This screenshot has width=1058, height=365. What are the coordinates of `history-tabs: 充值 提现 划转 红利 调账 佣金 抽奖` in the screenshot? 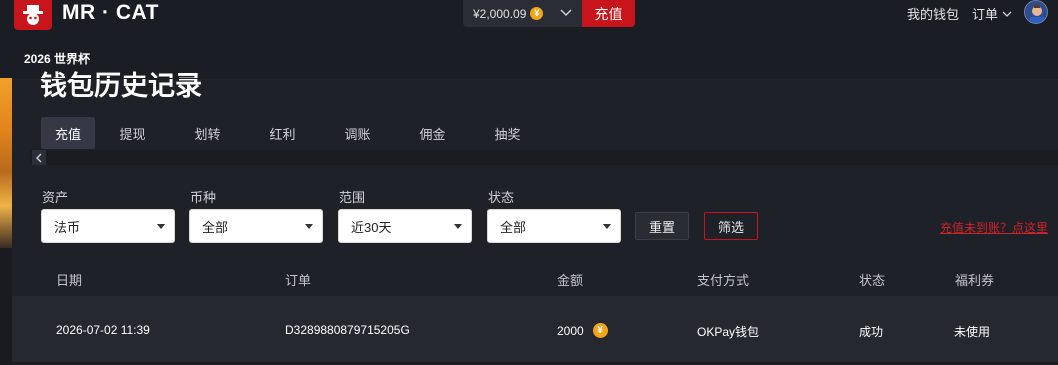 It's located at (293, 133).